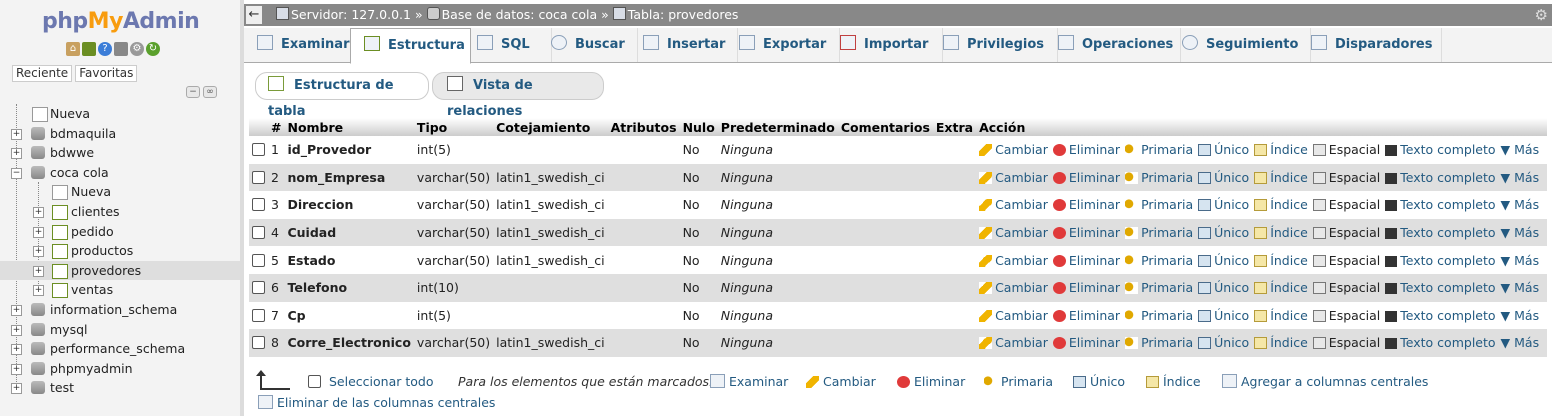 The width and height of the screenshot is (1552, 416). What do you see at coordinates (683, 14) in the screenshot?
I see `breadcrumb-table: Tabla: provedores` at bounding box center [683, 14].